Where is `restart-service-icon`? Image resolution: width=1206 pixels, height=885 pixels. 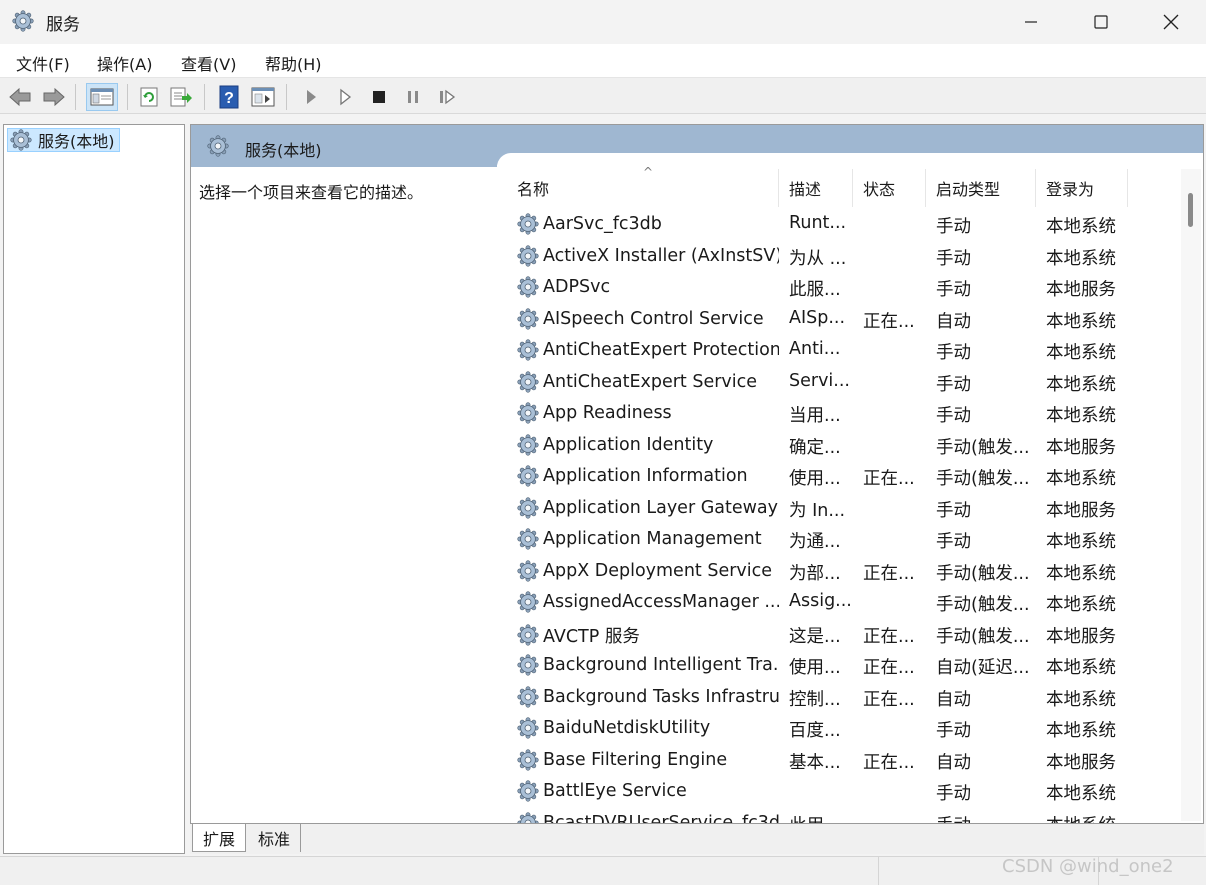 restart-service-icon is located at coordinates (448, 97).